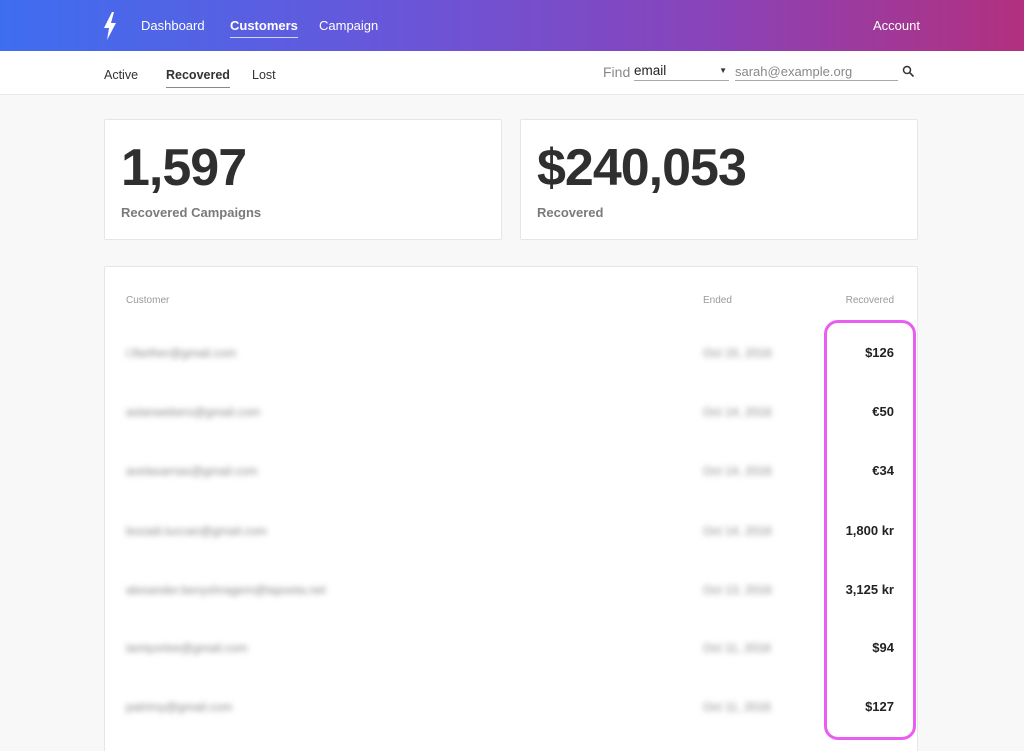 The image size is (1024, 751). I want to click on column-header-customer: Customer, so click(147, 300).